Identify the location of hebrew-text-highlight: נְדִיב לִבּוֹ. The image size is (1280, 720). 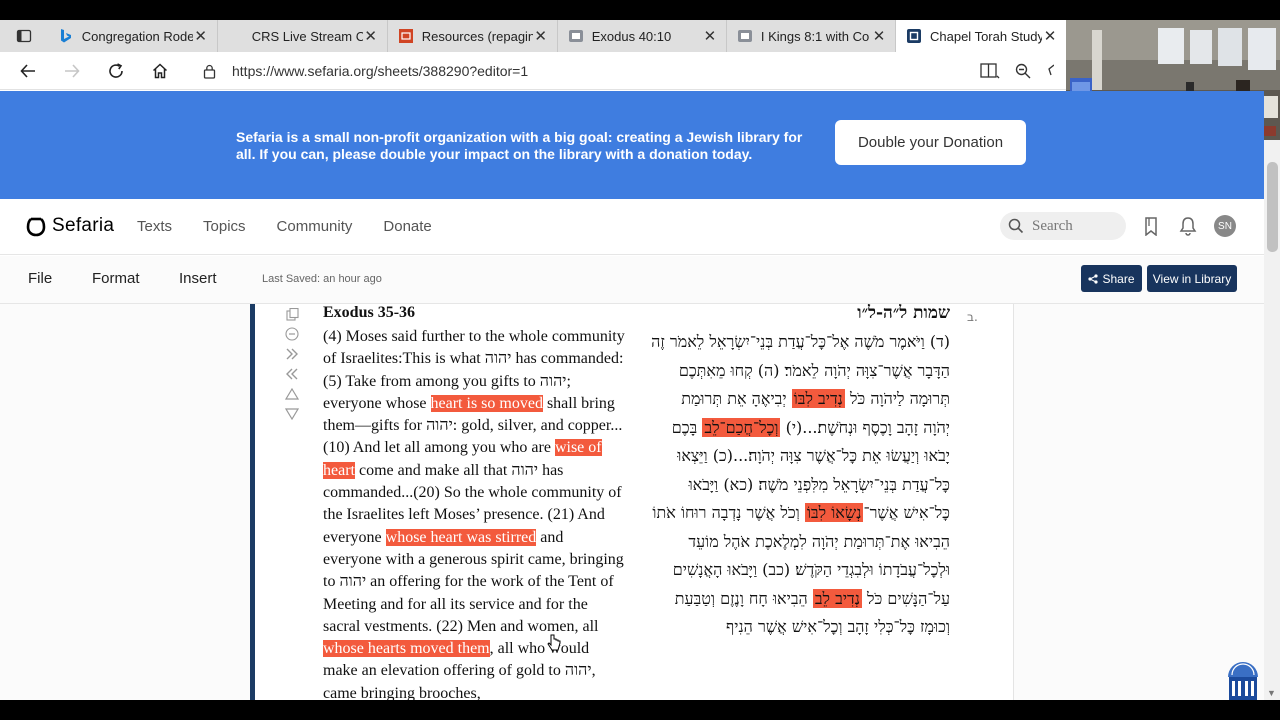
(818, 398).